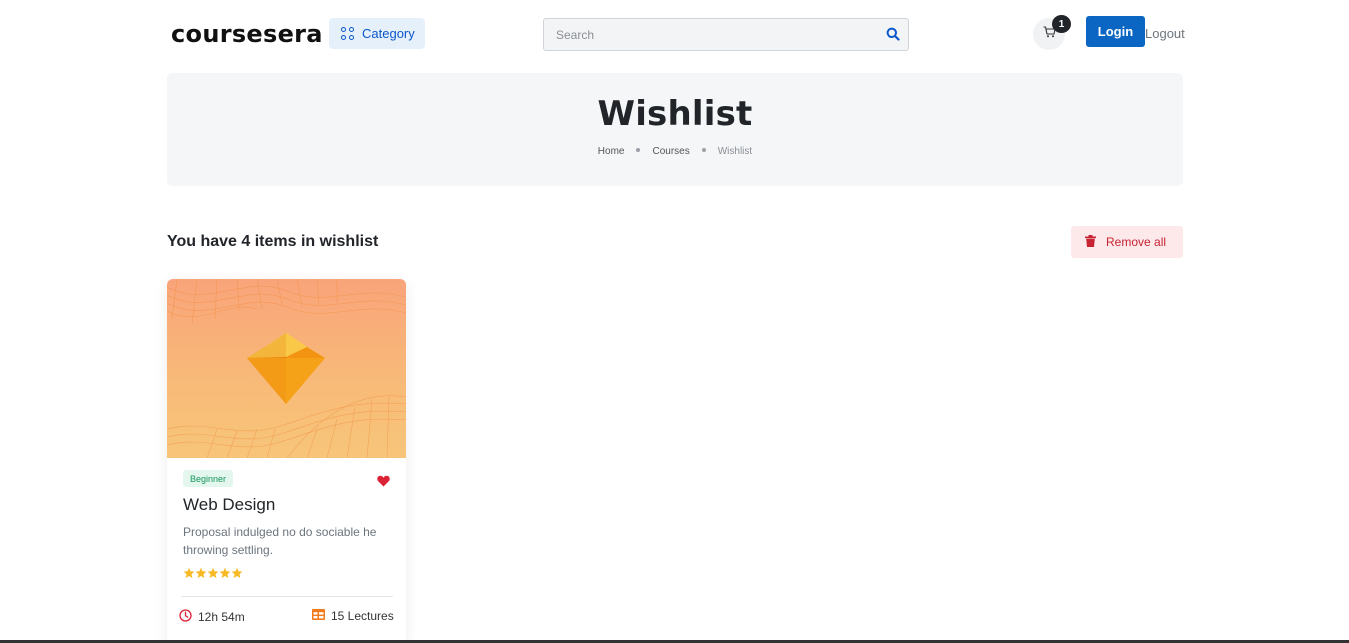  What do you see at coordinates (670, 151) in the screenshot?
I see `breadcrumb-courses: Courses` at bounding box center [670, 151].